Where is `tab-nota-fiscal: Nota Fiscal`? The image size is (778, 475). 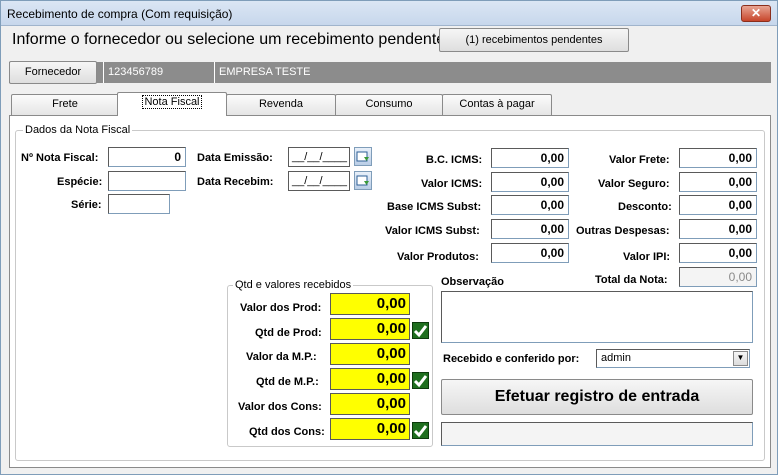 tab-nota-fiscal: Nota Fiscal is located at coordinates (172, 104).